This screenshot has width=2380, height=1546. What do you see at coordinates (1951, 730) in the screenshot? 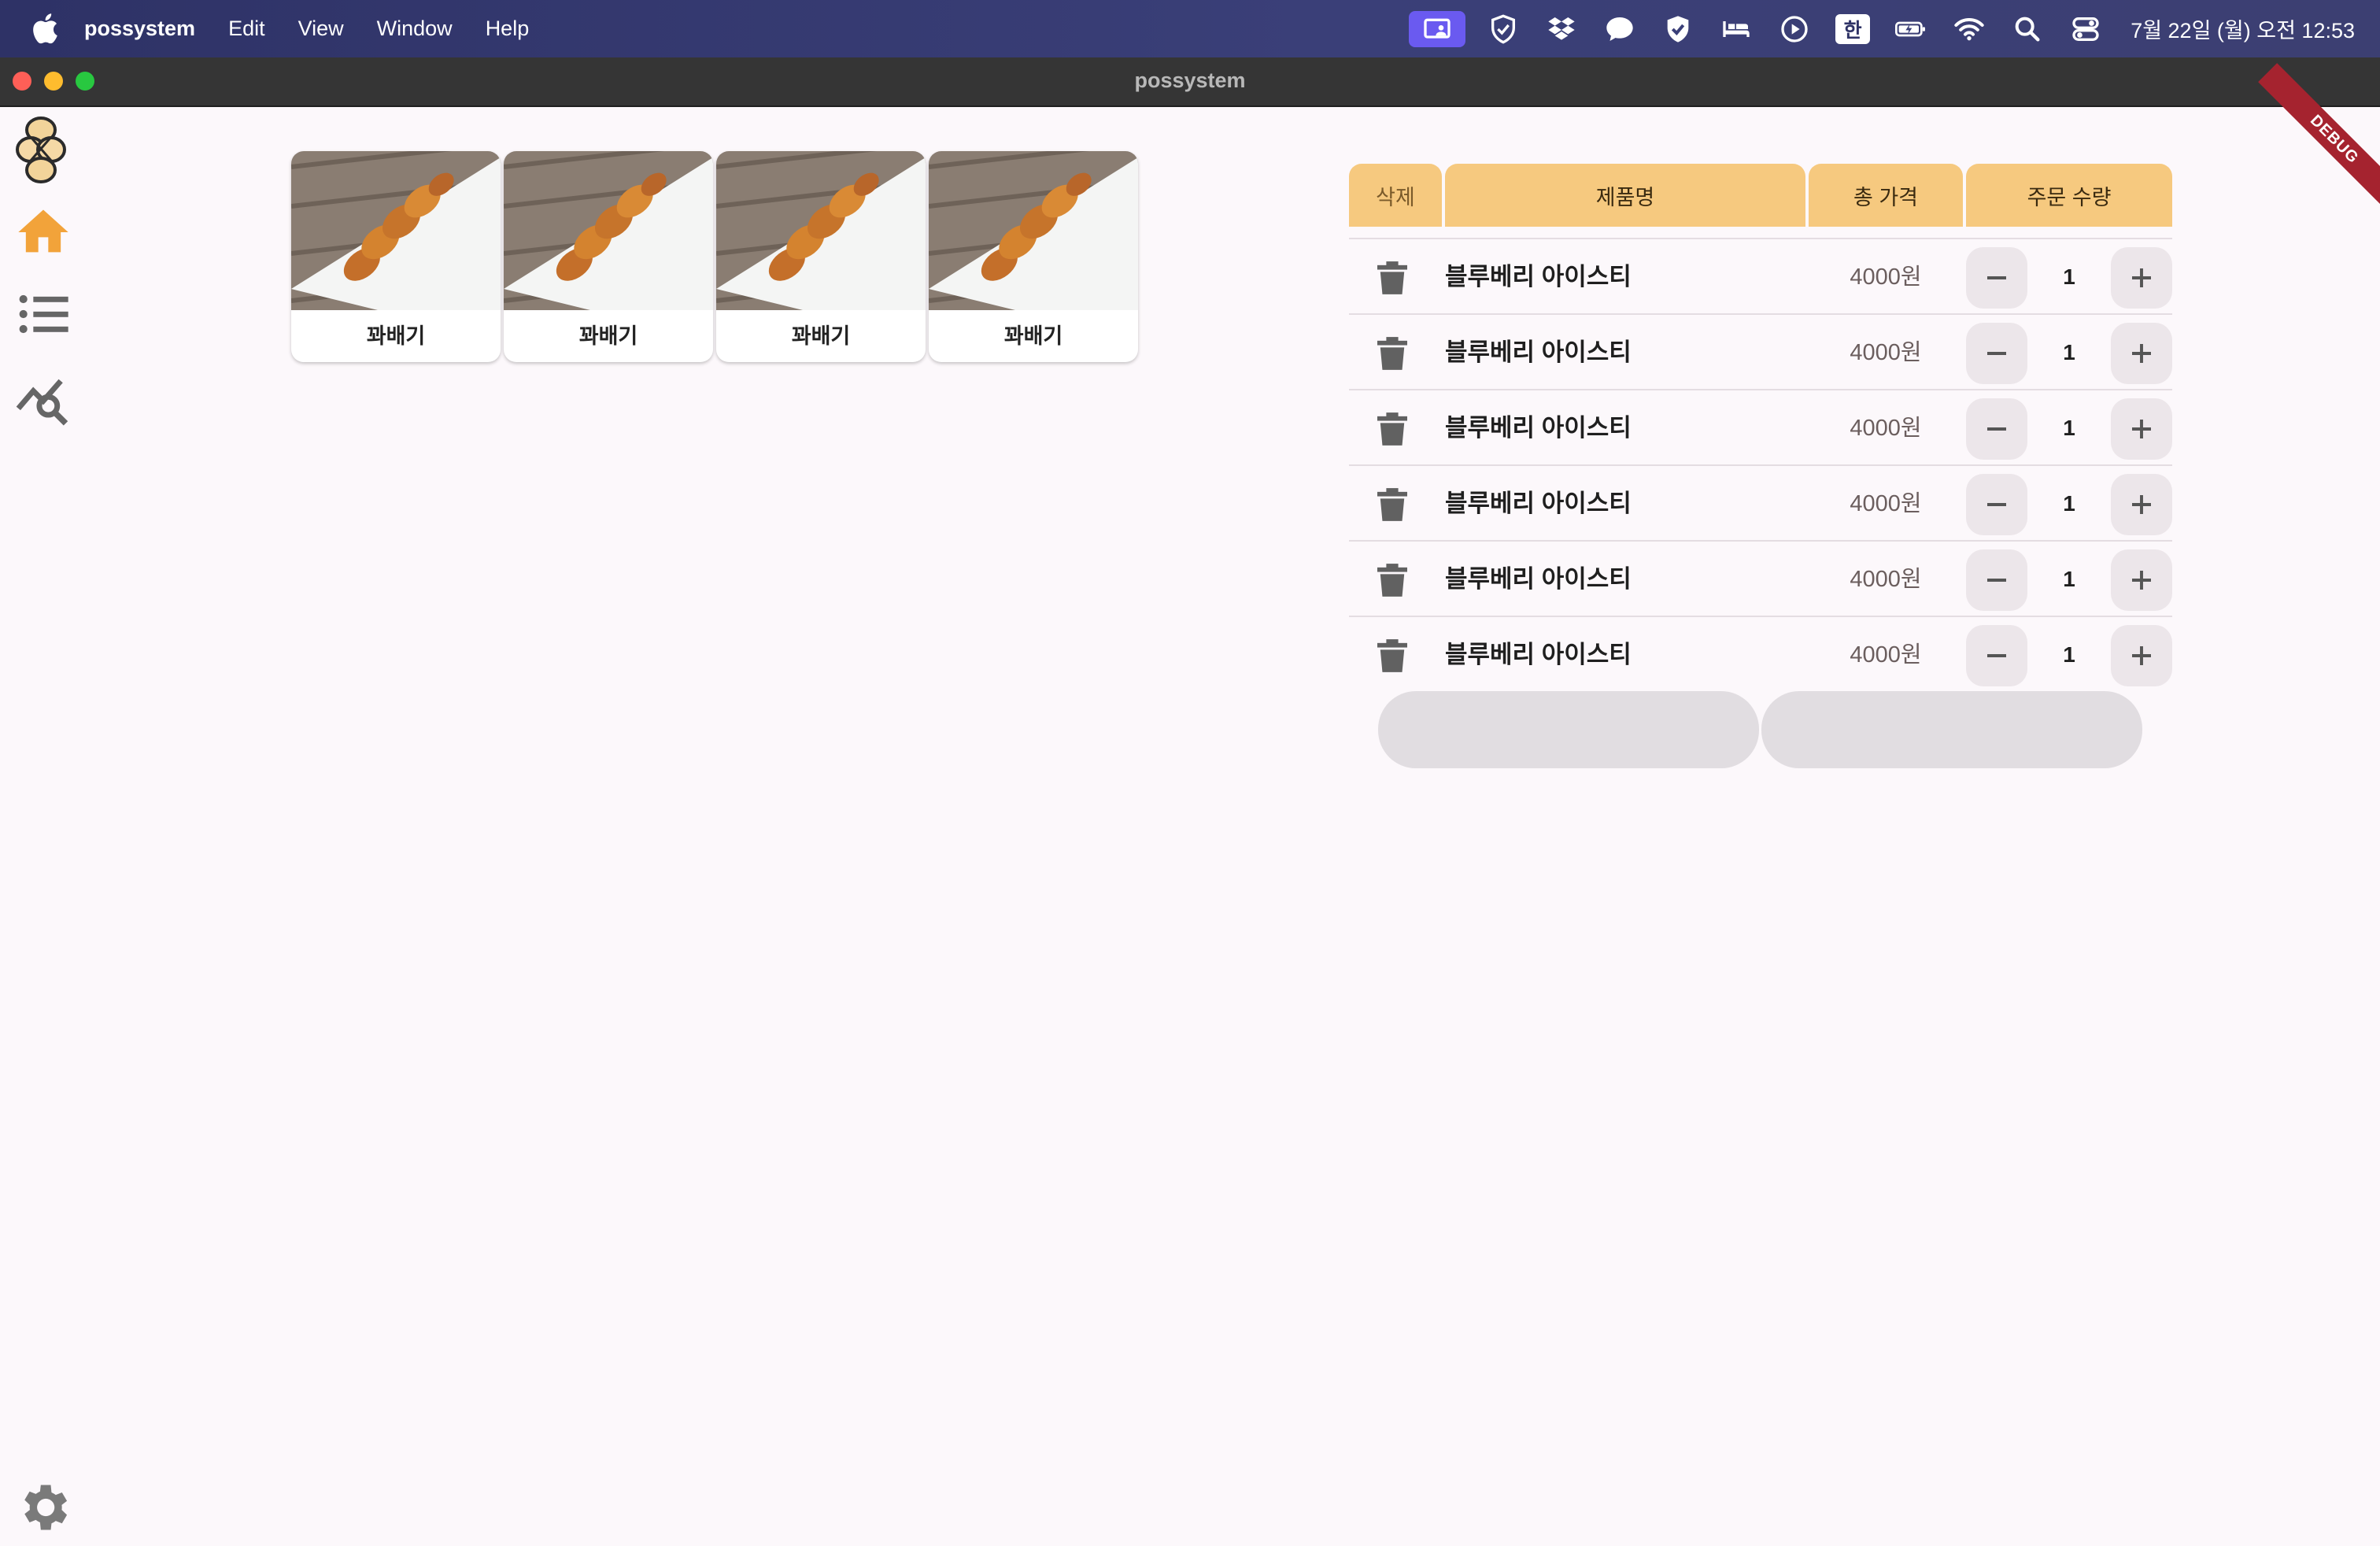
I see `order-action-button-right` at bounding box center [1951, 730].